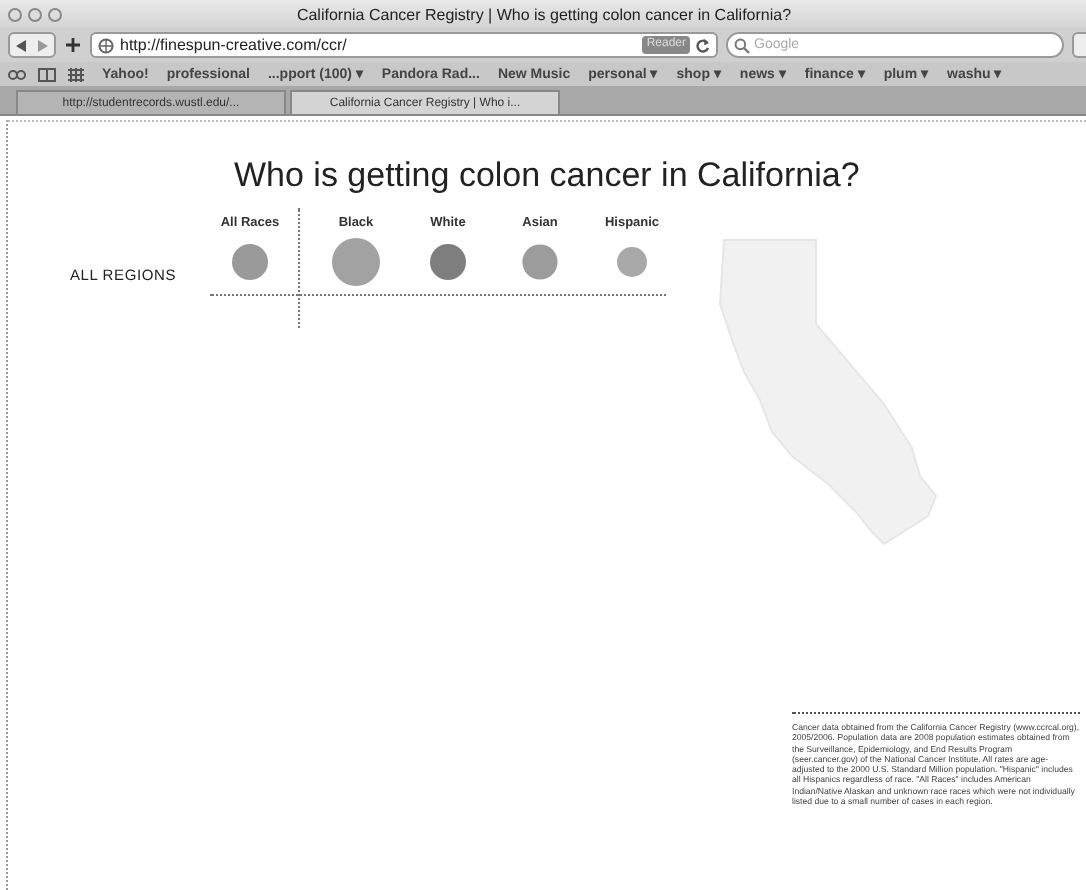  I want to click on close-button, so click(15, 14).